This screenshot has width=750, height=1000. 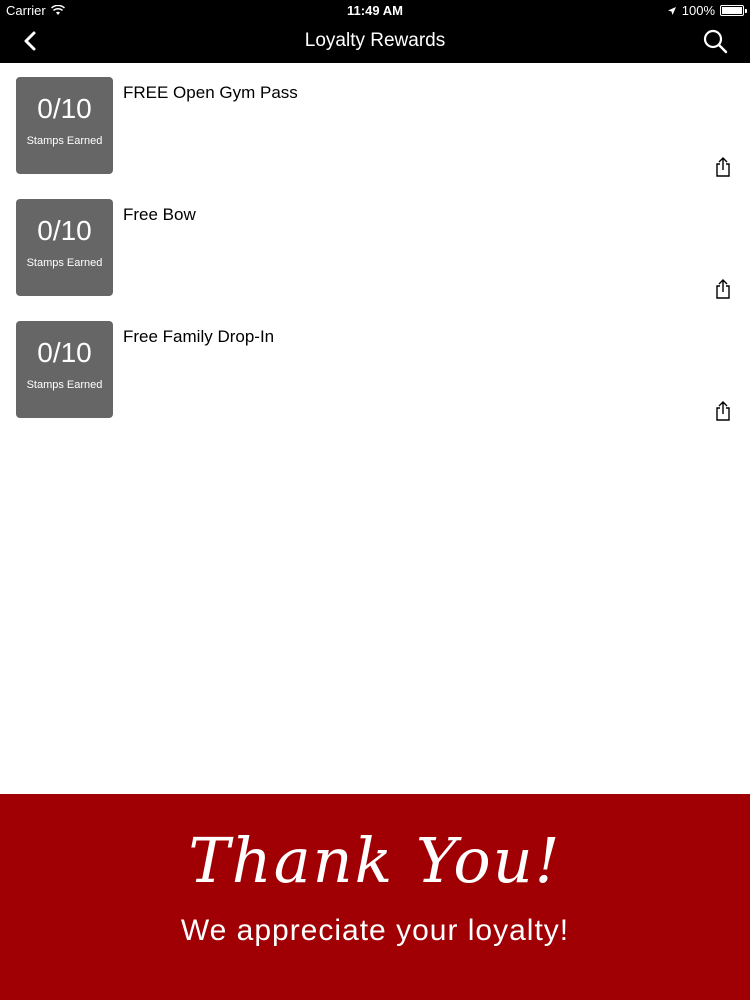 I want to click on reward-title: Free Family Drop-In, so click(x=199, y=336).